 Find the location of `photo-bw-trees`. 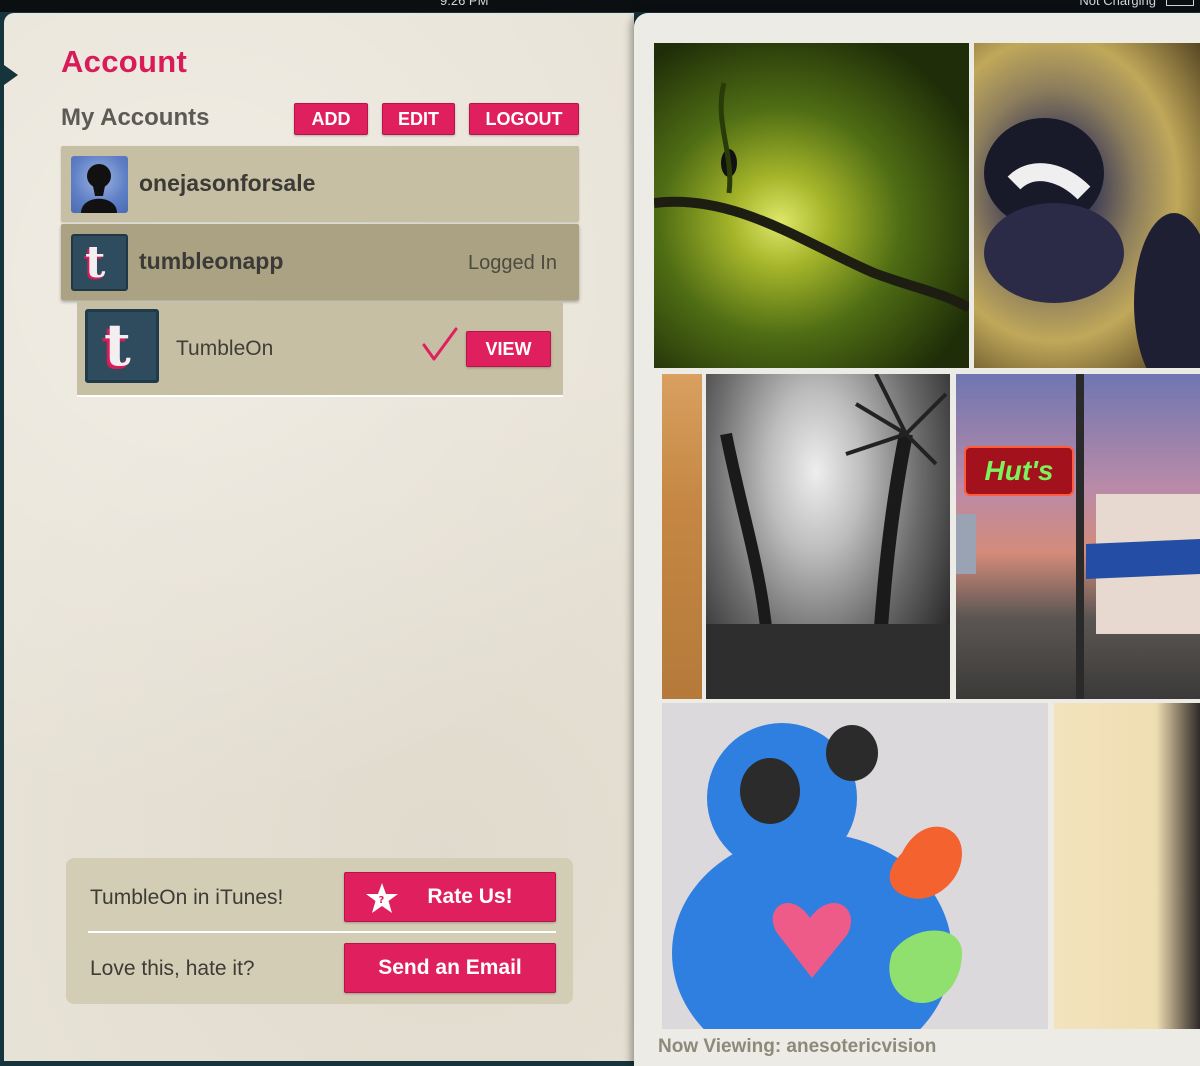

photo-bw-trees is located at coordinates (828, 536).